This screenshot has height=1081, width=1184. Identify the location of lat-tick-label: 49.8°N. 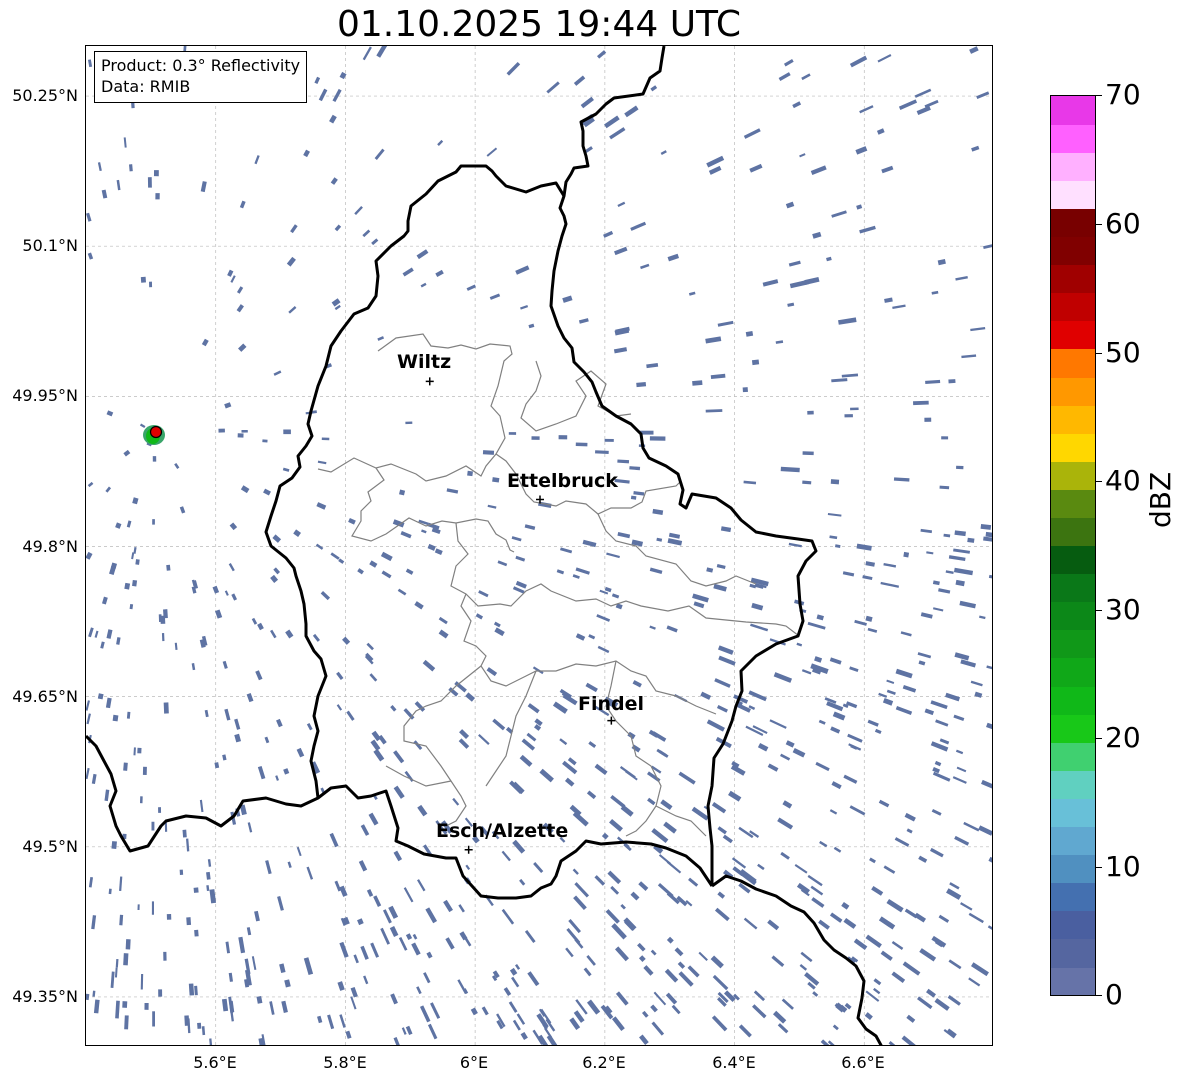
(50, 546).